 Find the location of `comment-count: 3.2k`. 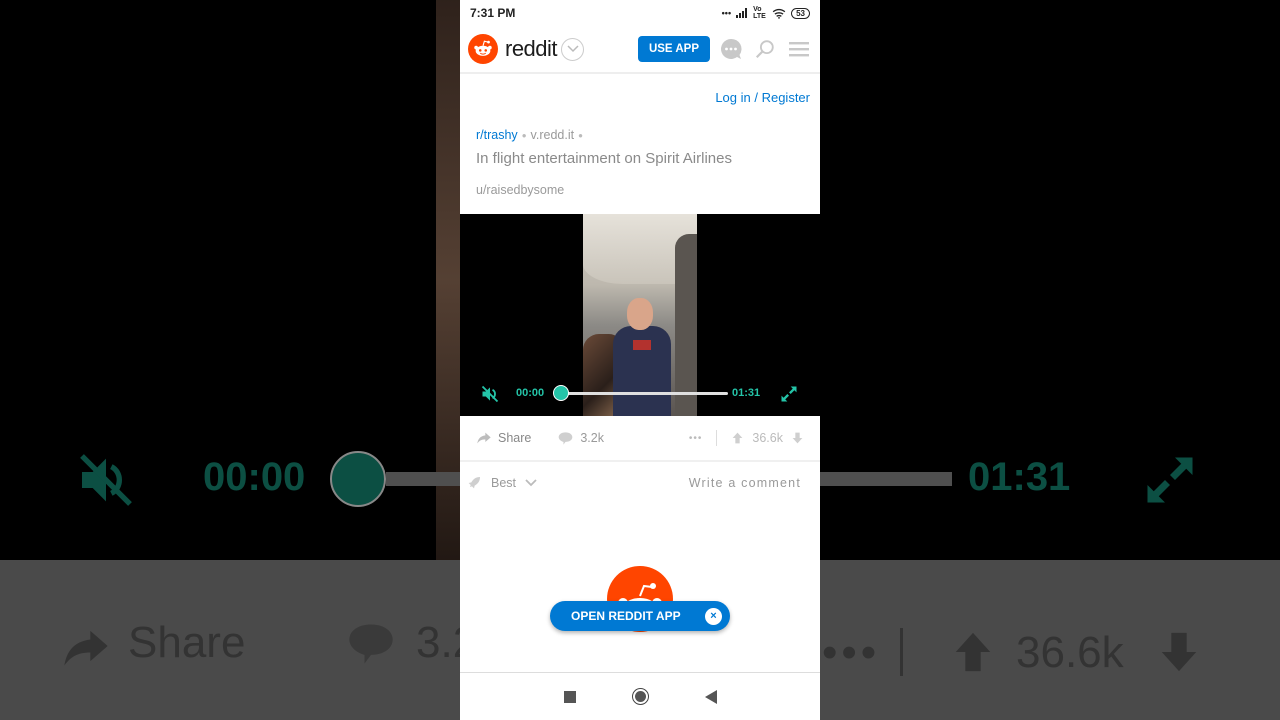

comment-count: 3.2k is located at coordinates (592, 438).